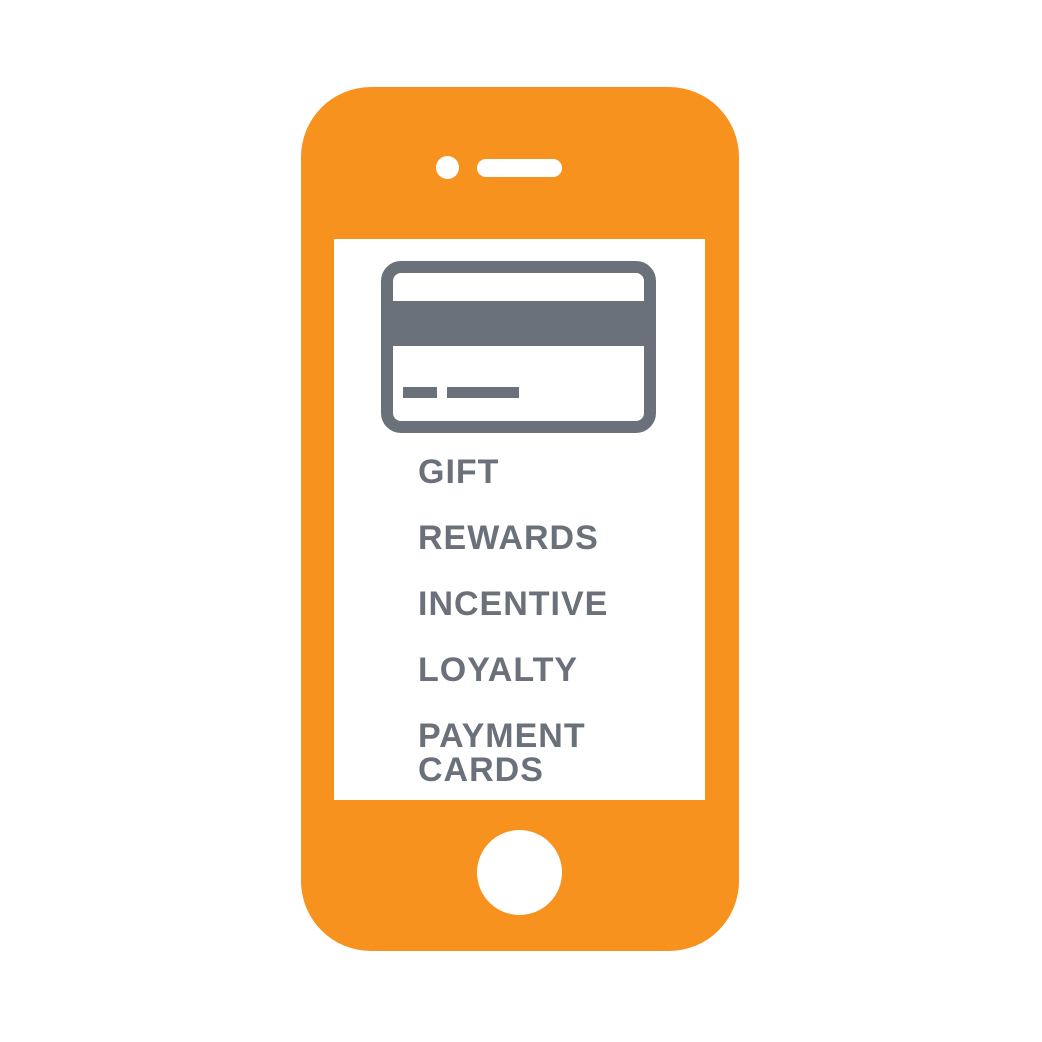  What do you see at coordinates (483, 392) in the screenshot?
I see `card-number-dash-long` at bounding box center [483, 392].